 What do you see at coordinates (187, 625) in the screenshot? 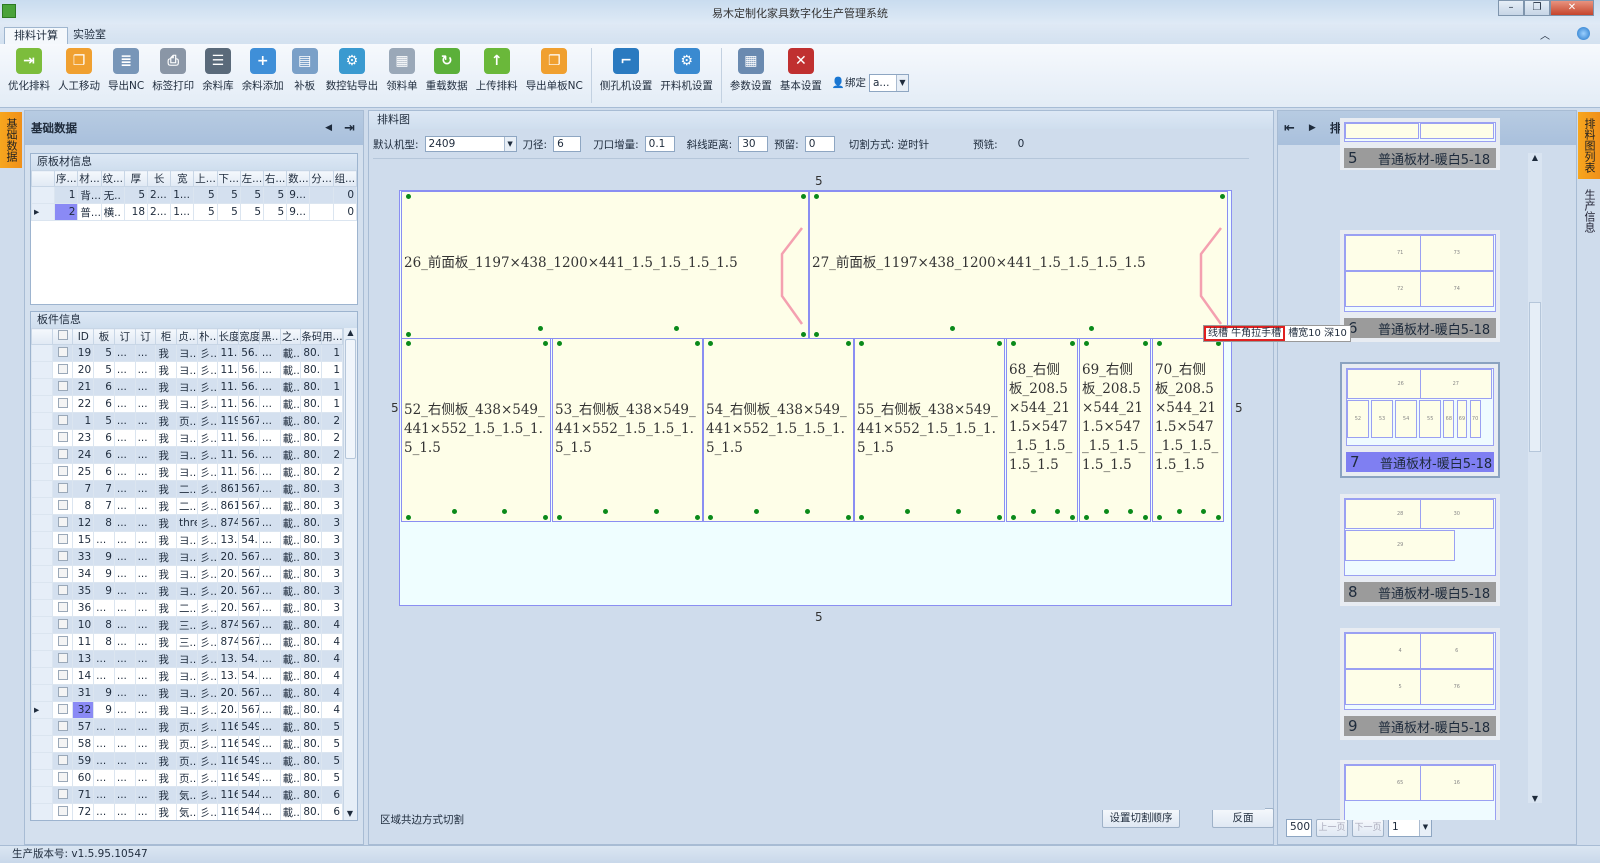
I see `table-row: 108......我三..彡..874567...載..80...4` at bounding box center [187, 625].